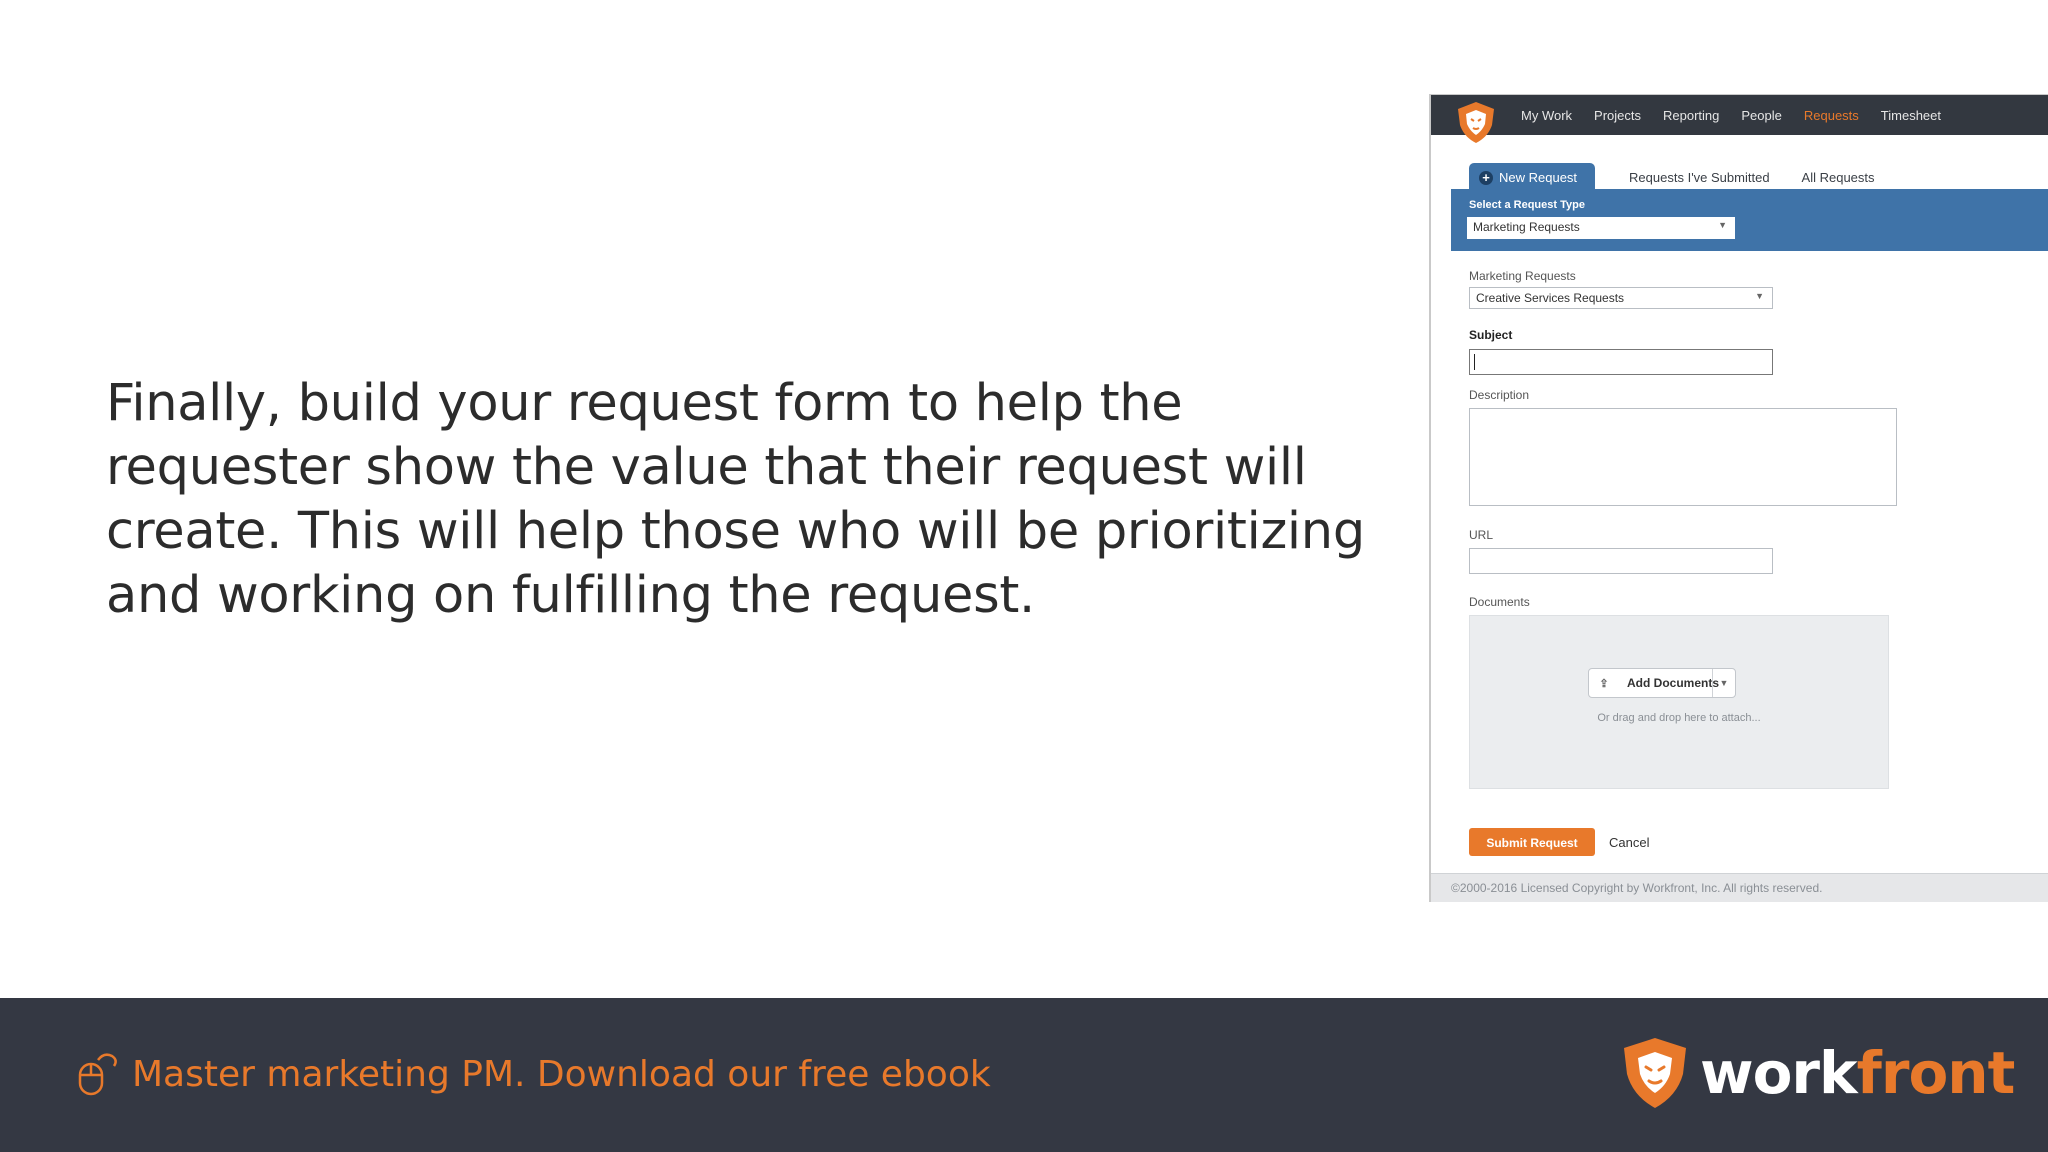 The image size is (2048, 1152). What do you see at coordinates (1538, 177) in the screenshot?
I see `tab-new-request-label: New Request` at bounding box center [1538, 177].